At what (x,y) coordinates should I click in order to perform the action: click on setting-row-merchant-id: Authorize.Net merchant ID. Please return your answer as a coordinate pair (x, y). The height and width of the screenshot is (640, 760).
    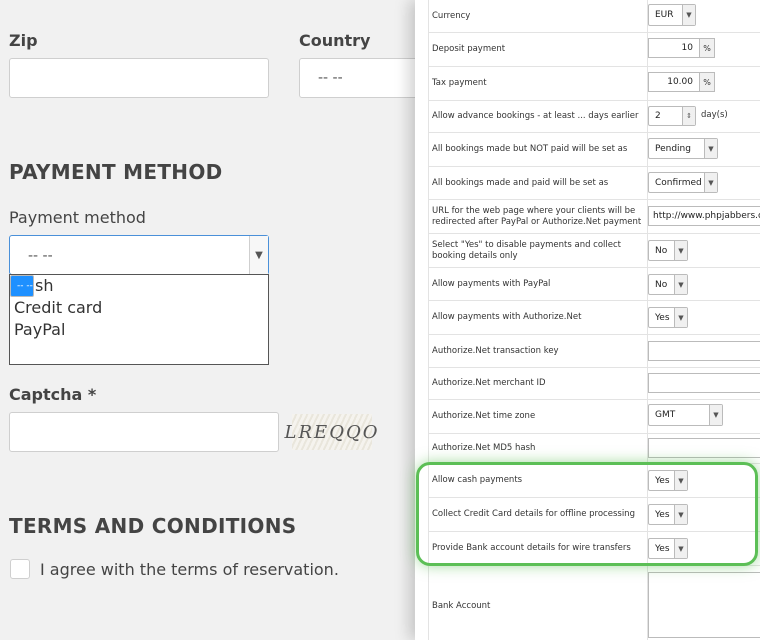
    Looking at the image, I should click on (594, 384).